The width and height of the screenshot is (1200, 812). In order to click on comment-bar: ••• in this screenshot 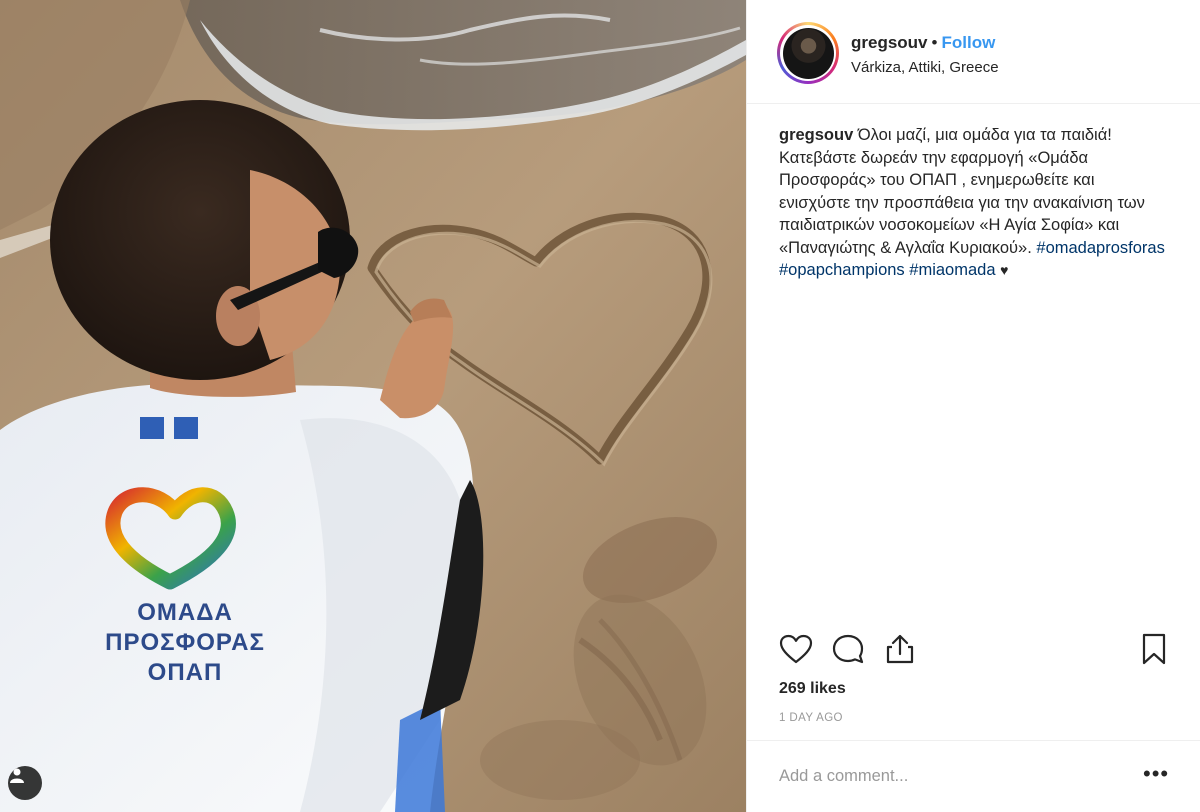, I will do `click(973, 776)`.